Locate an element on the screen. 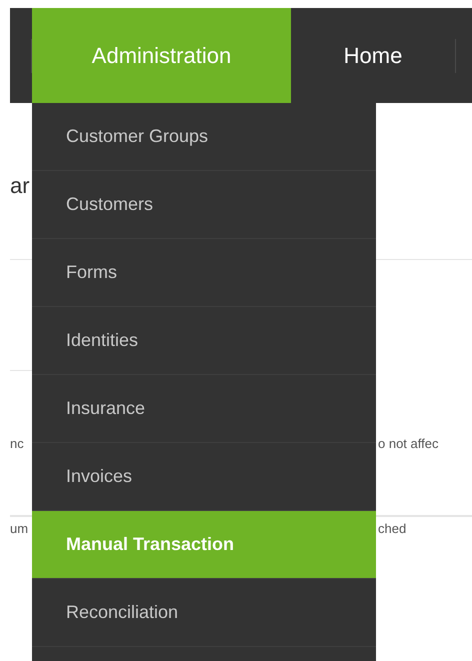 The width and height of the screenshot is (472, 661). page-heading: ar is located at coordinates (20, 186).